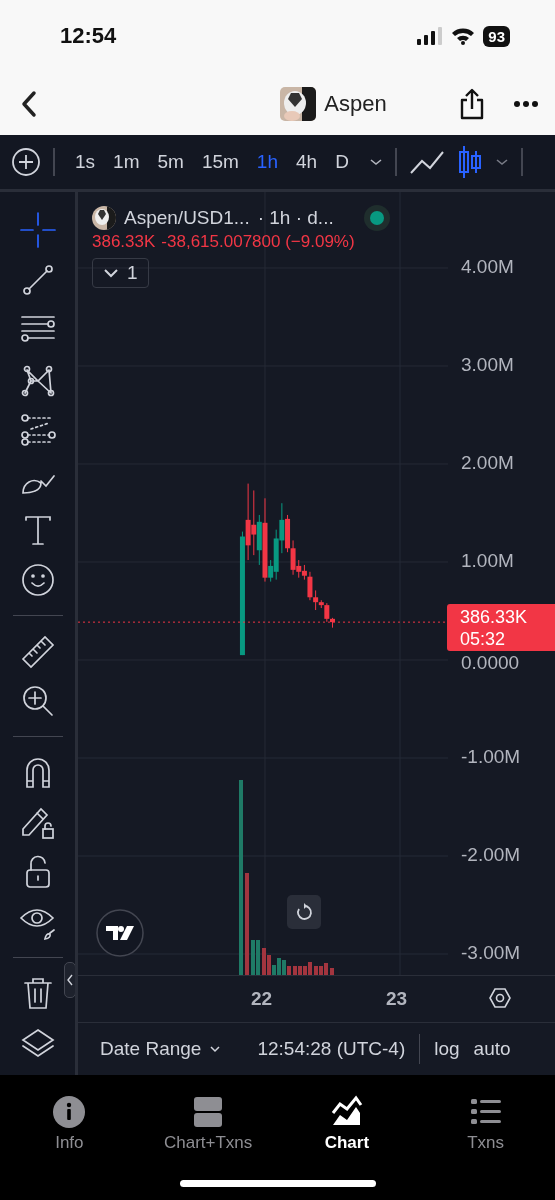  I want to click on reset-icon, so click(304, 912).